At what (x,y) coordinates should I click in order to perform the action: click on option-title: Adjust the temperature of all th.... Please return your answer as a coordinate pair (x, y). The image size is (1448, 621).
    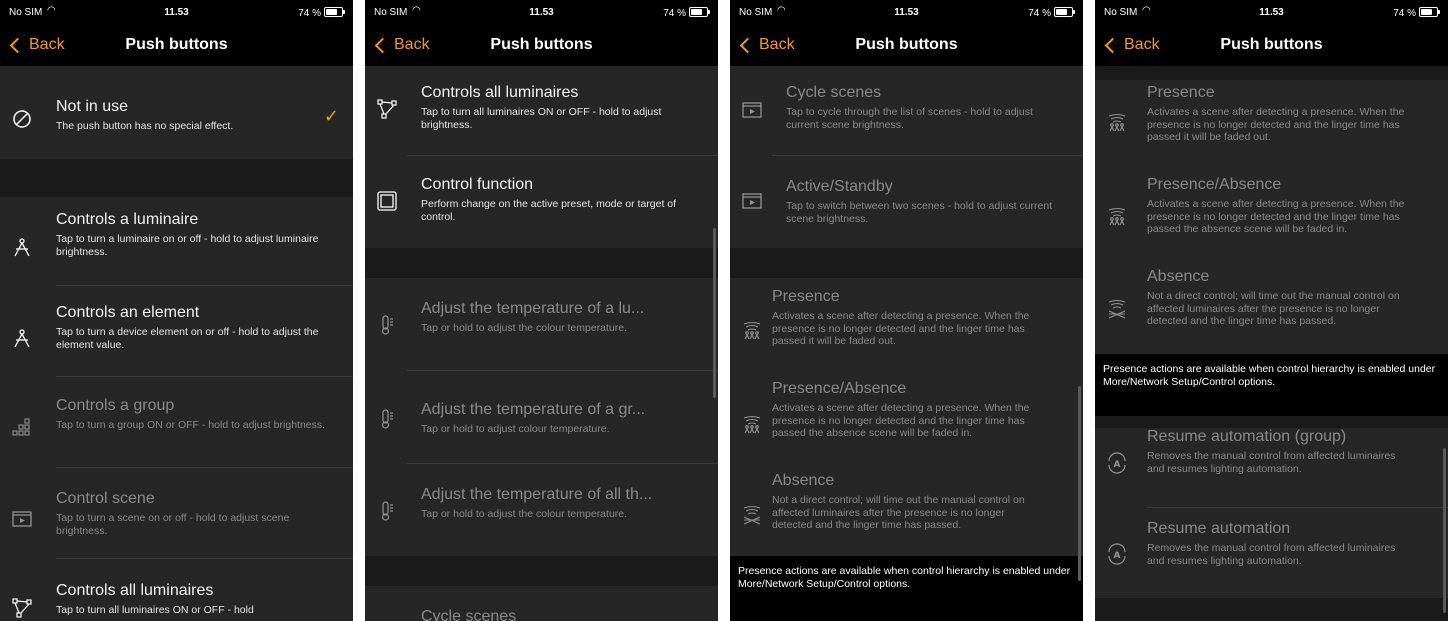
    Looking at the image, I should click on (537, 494).